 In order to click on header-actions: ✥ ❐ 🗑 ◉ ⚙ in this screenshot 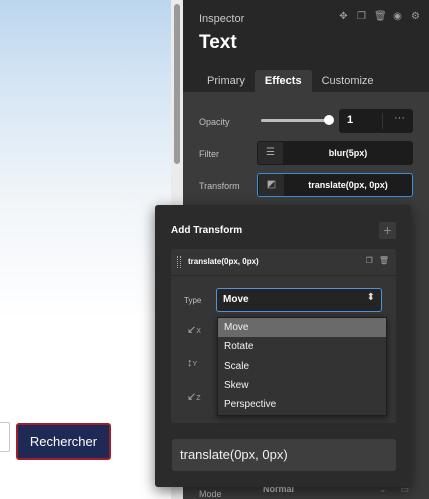, I will do `click(379, 16)`.